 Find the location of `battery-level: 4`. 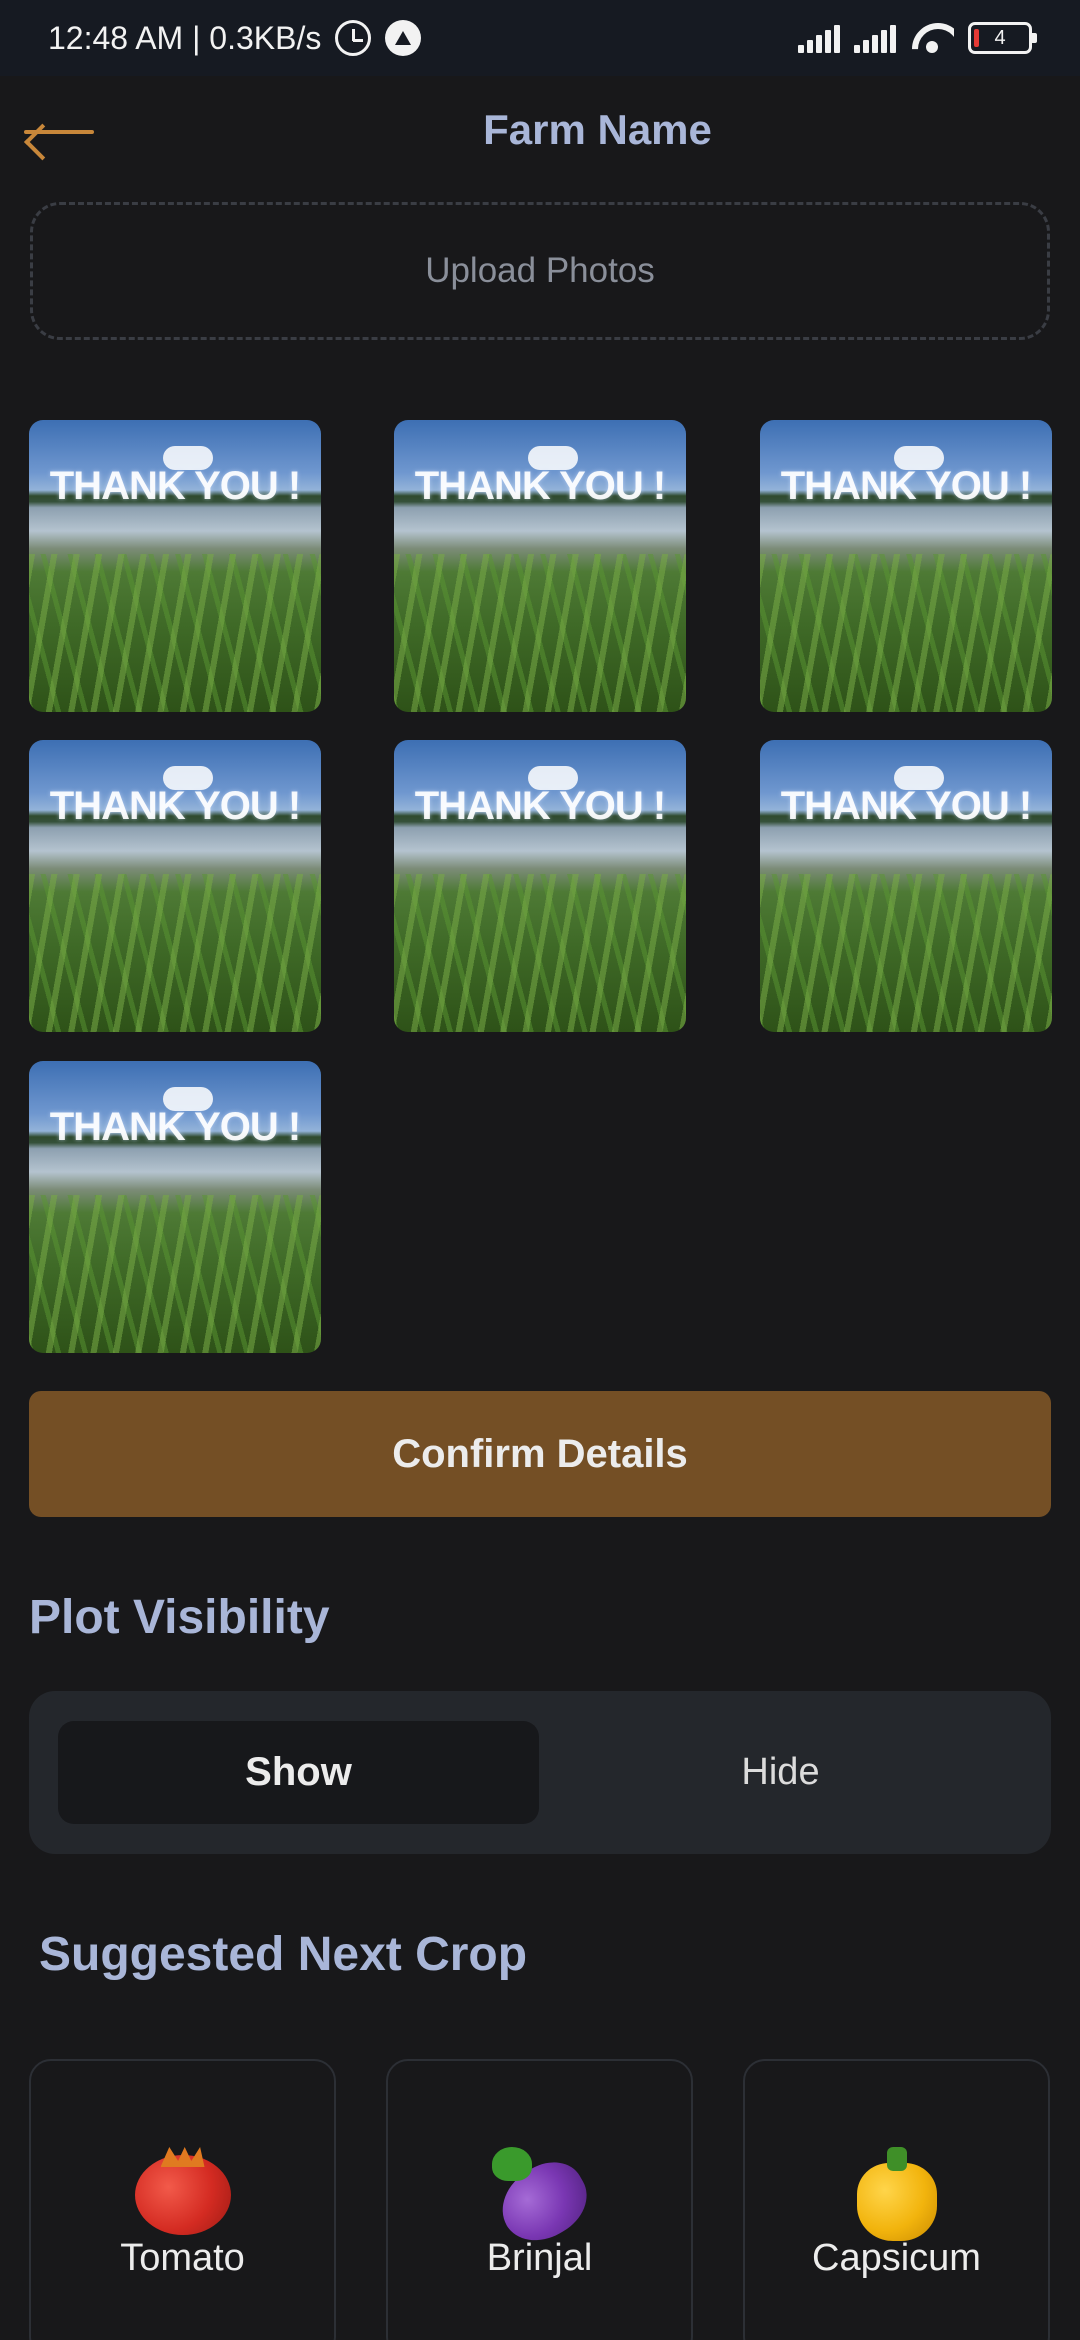

battery-level: 4 is located at coordinates (1000, 37).